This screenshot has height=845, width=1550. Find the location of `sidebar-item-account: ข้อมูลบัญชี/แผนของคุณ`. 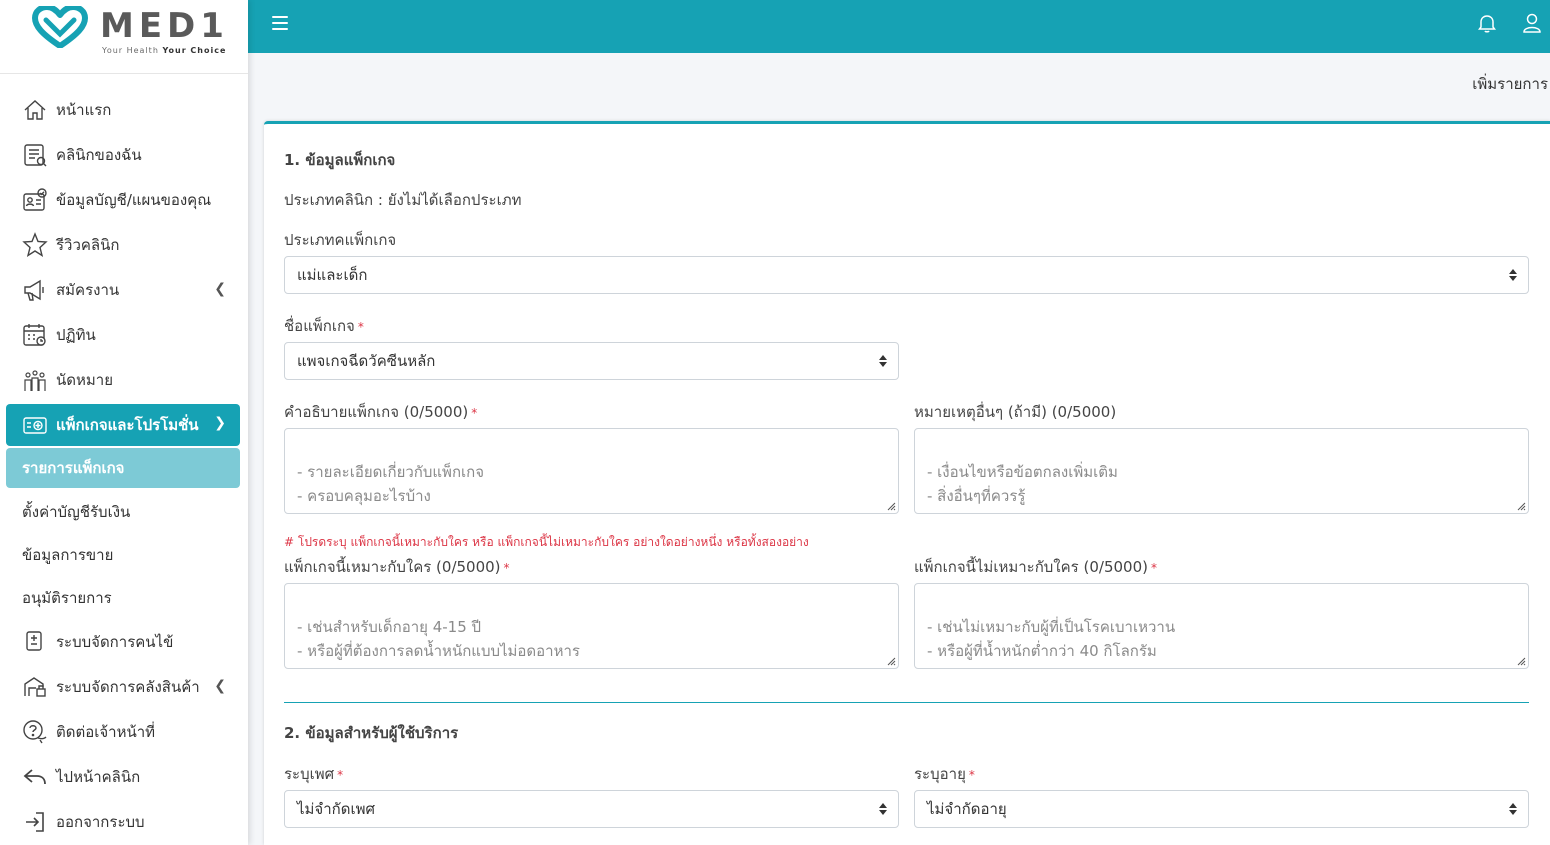

sidebar-item-account: ข้อมูลบัญชี/แผนของคุณ is located at coordinates (124, 199).